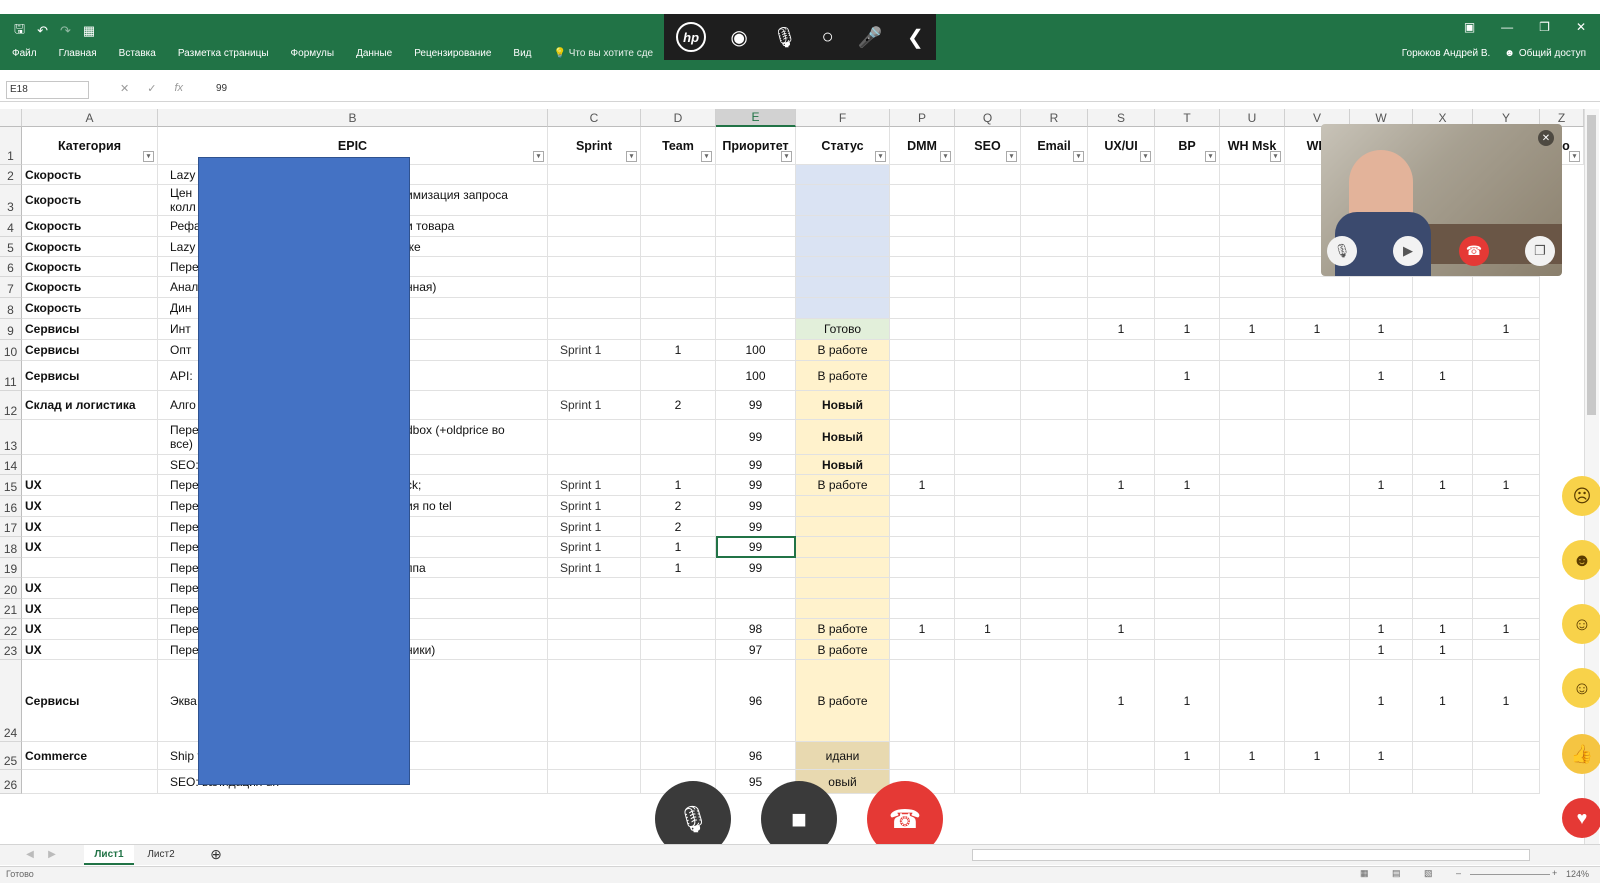 The width and height of the screenshot is (1600, 895). I want to click on video-camera-icon: ▶, so click(1408, 251).